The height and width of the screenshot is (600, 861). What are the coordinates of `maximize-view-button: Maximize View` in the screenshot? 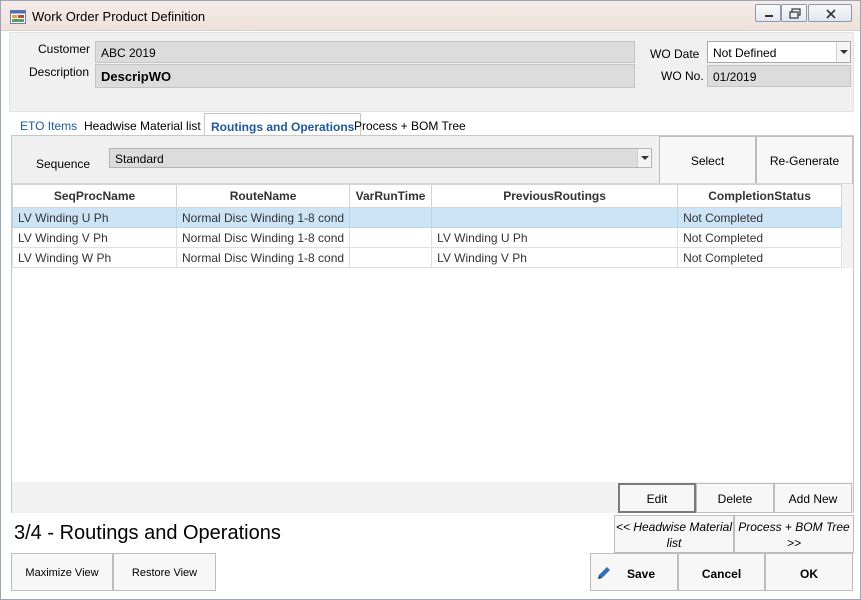 It's located at (62, 572).